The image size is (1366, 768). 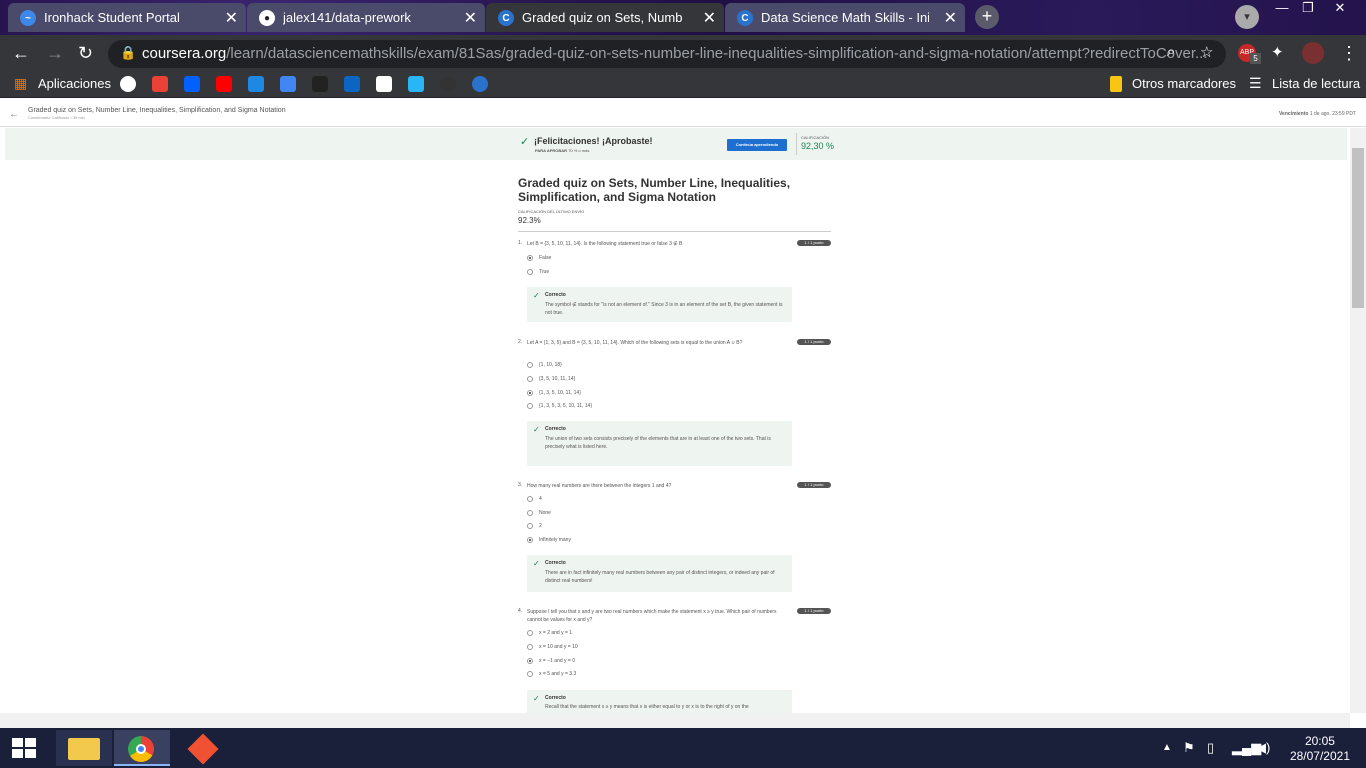 What do you see at coordinates (352, 84) in the screenshot?
I see `linkedin-icon` at bounding box center [352, 84].